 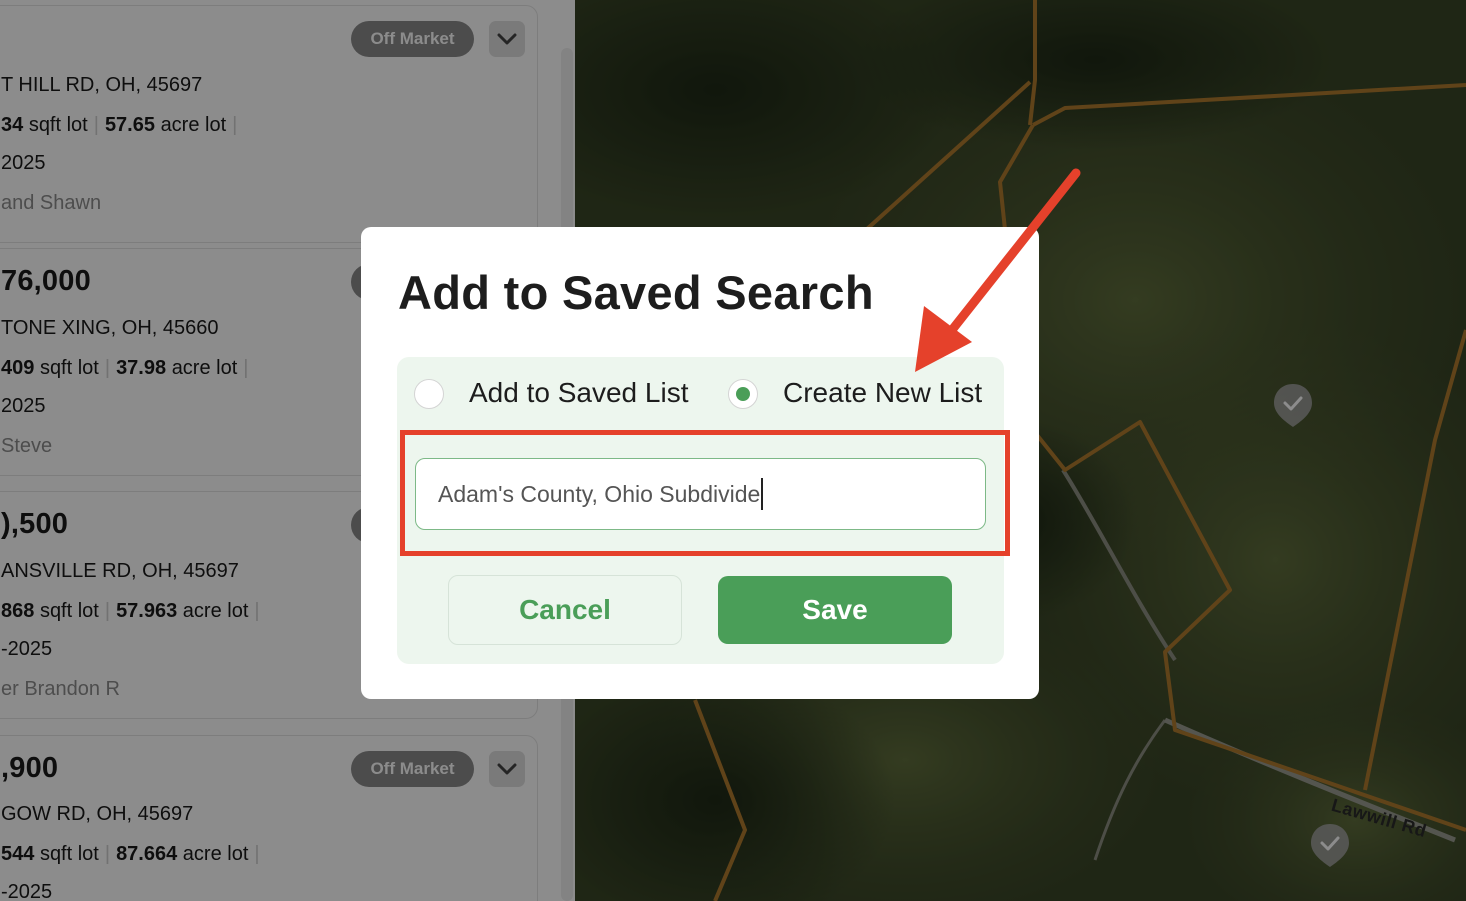 I want to click on create-new-list-label: Create New List, so click(x=882, y=393).